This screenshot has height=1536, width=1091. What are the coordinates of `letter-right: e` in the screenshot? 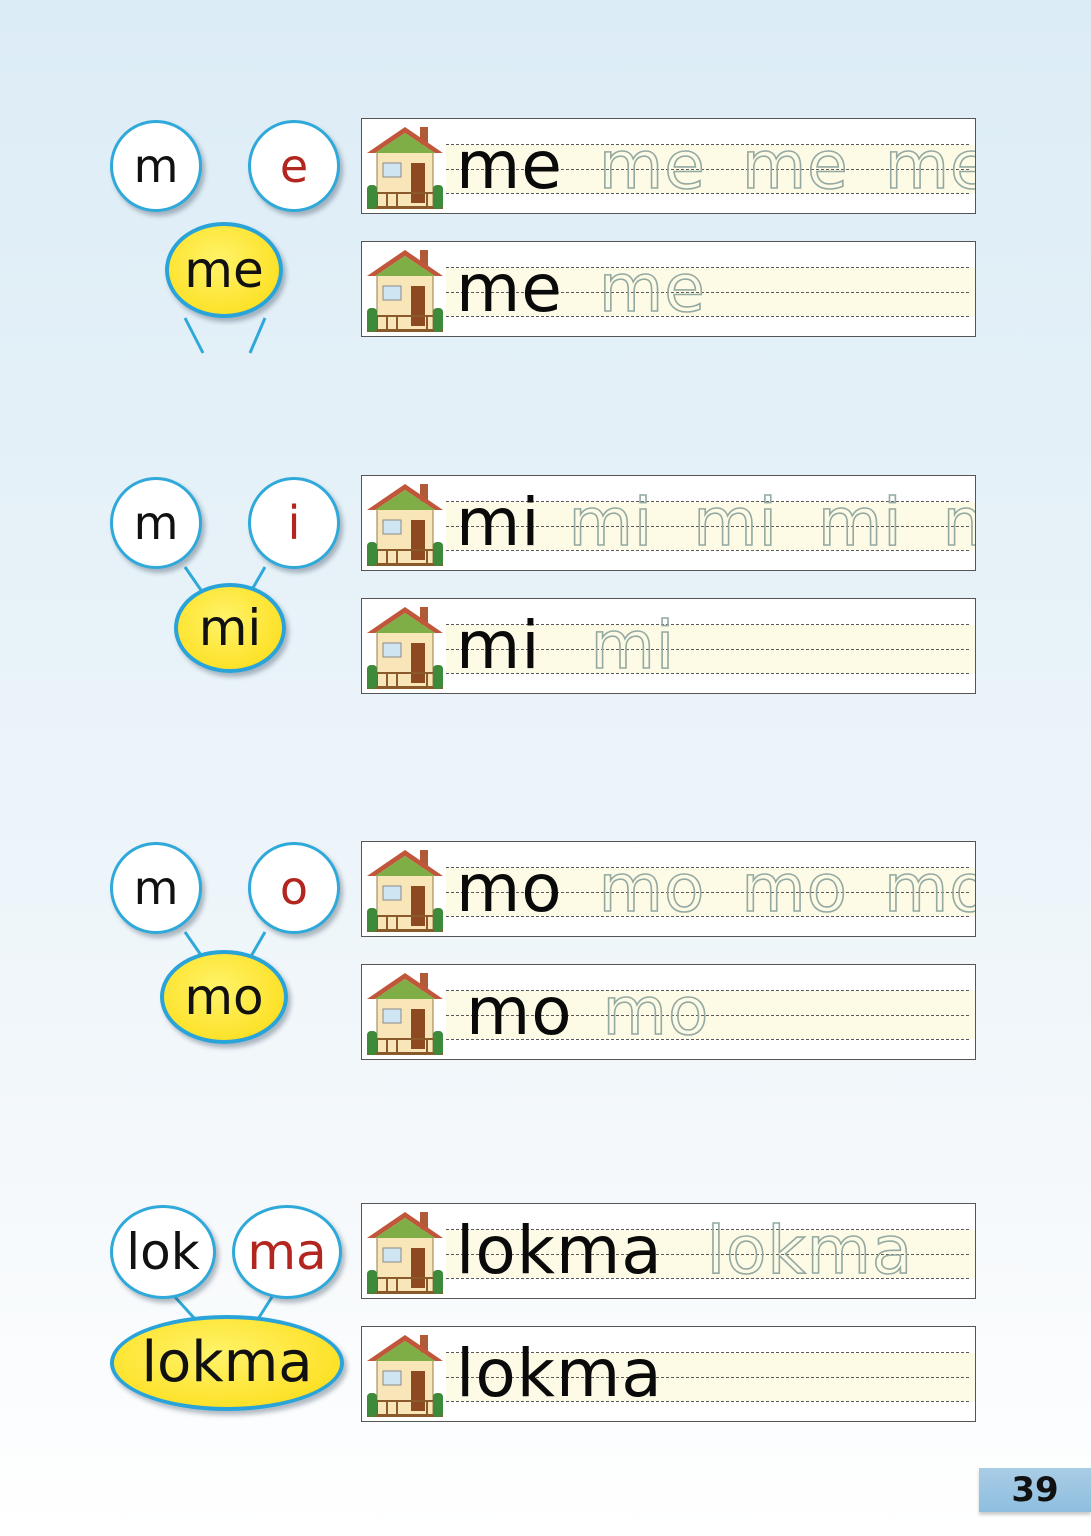 It's located at (294, 166).